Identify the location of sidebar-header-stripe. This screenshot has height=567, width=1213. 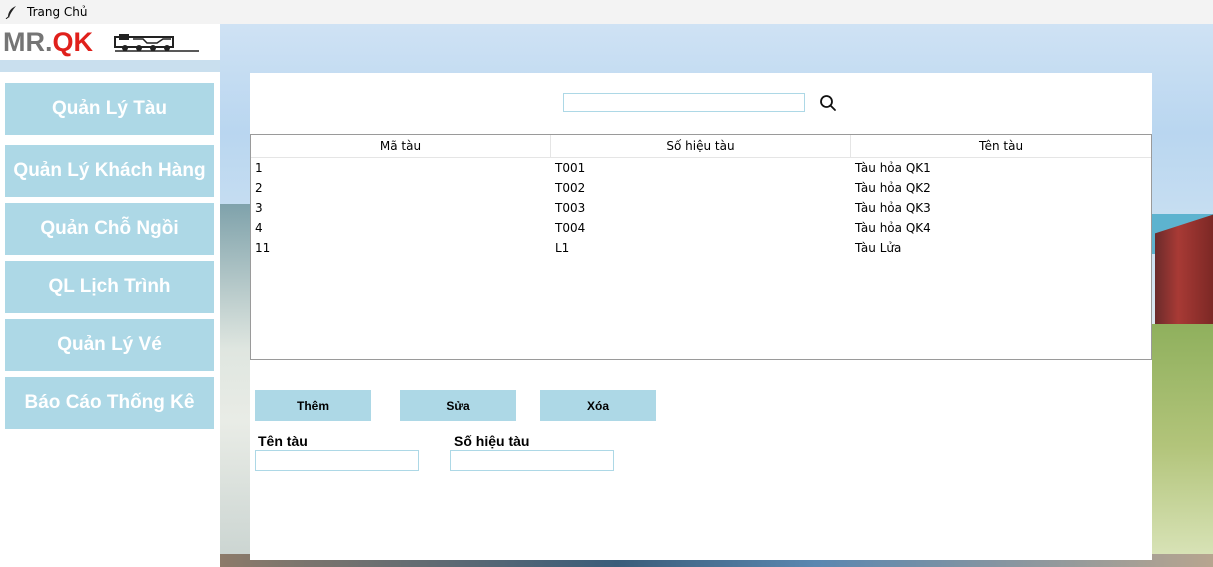
(110, 66).